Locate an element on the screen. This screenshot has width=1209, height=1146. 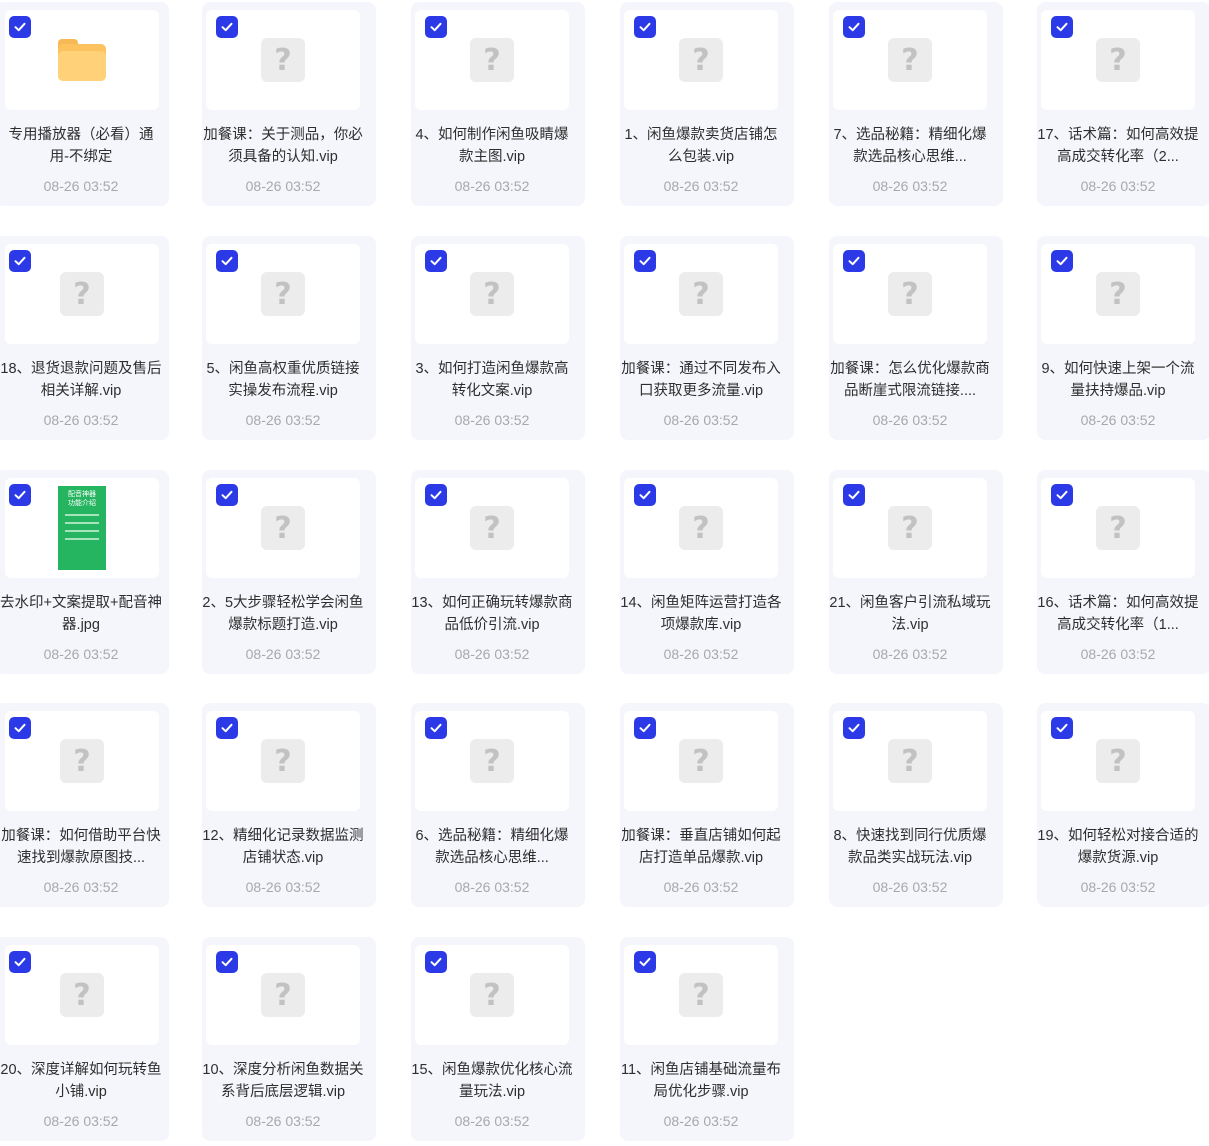
file-name: 11、闲鱼店铺基础流量布局优化步骤.vip is located at coordinates (701, 1081).